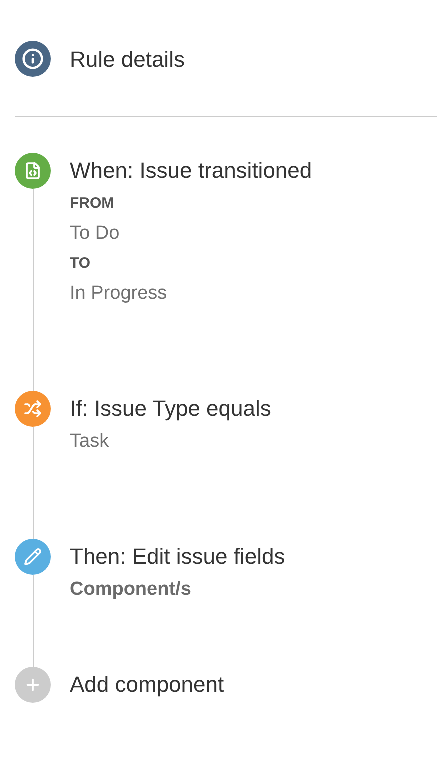 The width and height of the screenshot is (437, 757). I want to click on detail-value: In Progress, so click(119, 294).